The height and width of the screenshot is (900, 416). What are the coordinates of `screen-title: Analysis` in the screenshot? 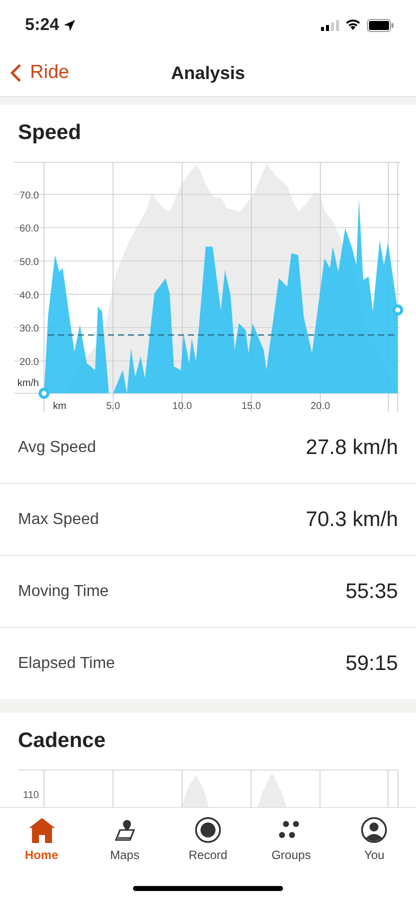 It's located at (208, 72).